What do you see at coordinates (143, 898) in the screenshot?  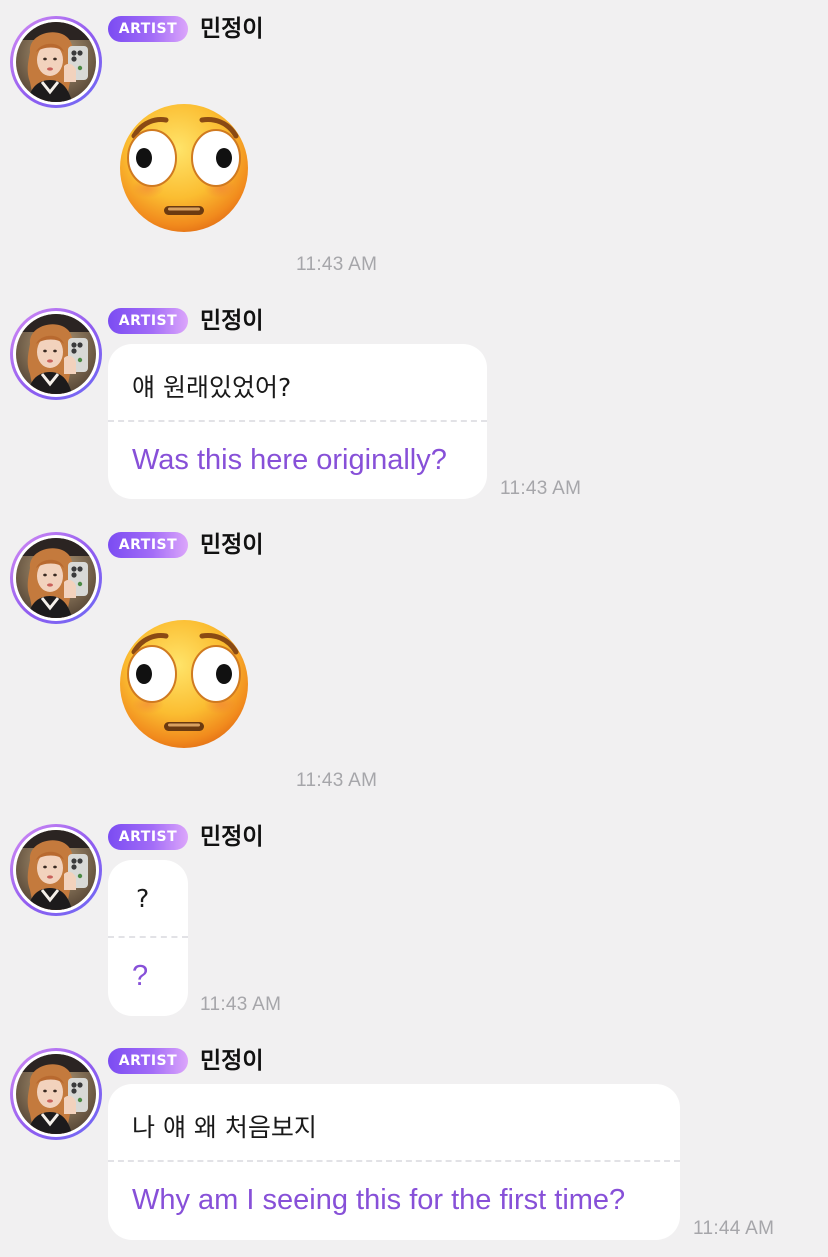 I see `original-text: ?` at bounding box center [143, 898].